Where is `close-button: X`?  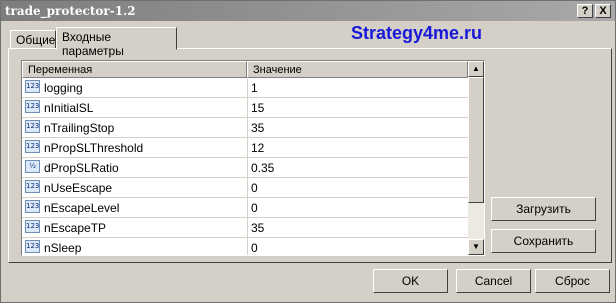
close-button: X is located at coordinates (603, 11).